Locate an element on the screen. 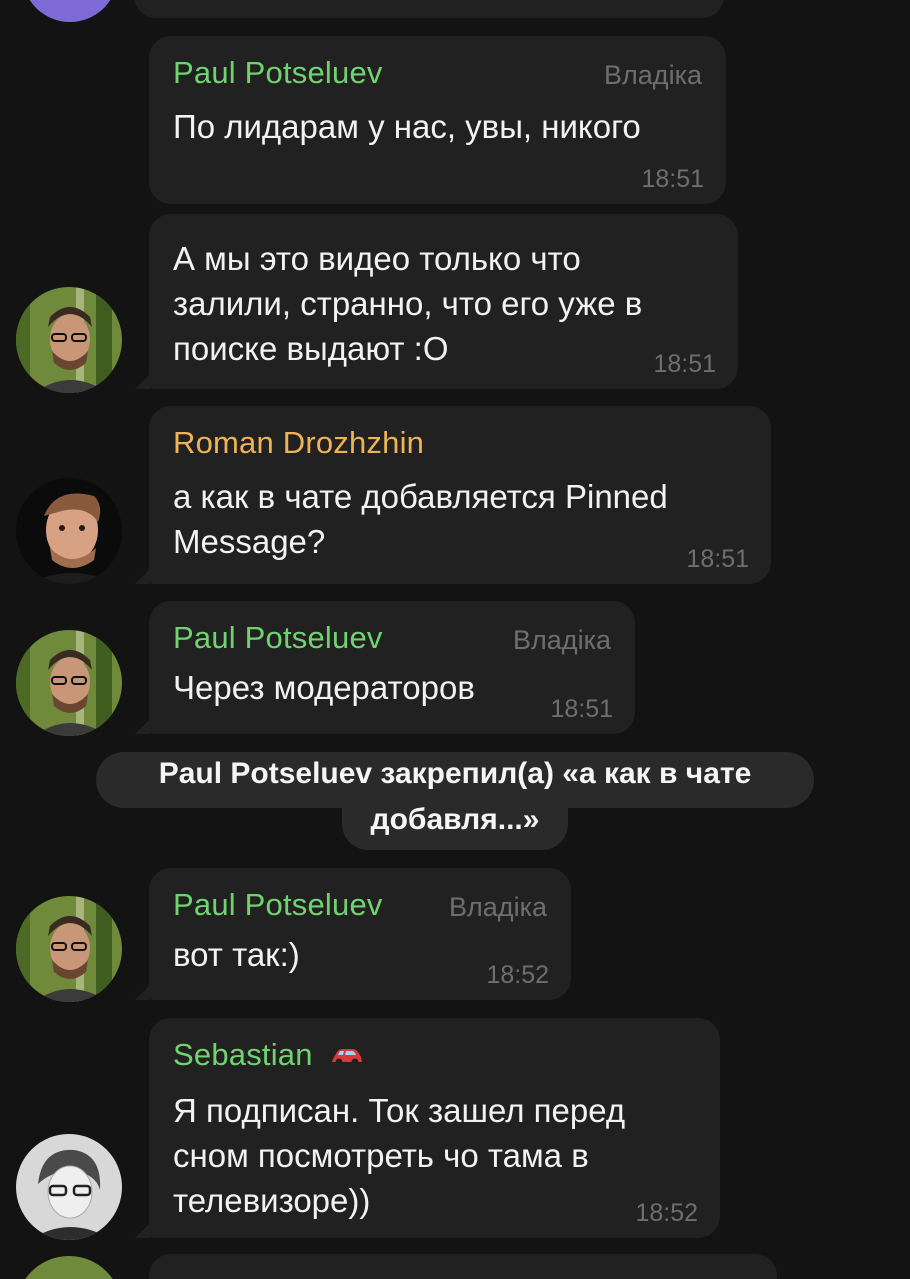 The height and width of the screenshot is (1279, 910). car-icon is located at coordinates (347, 1057).